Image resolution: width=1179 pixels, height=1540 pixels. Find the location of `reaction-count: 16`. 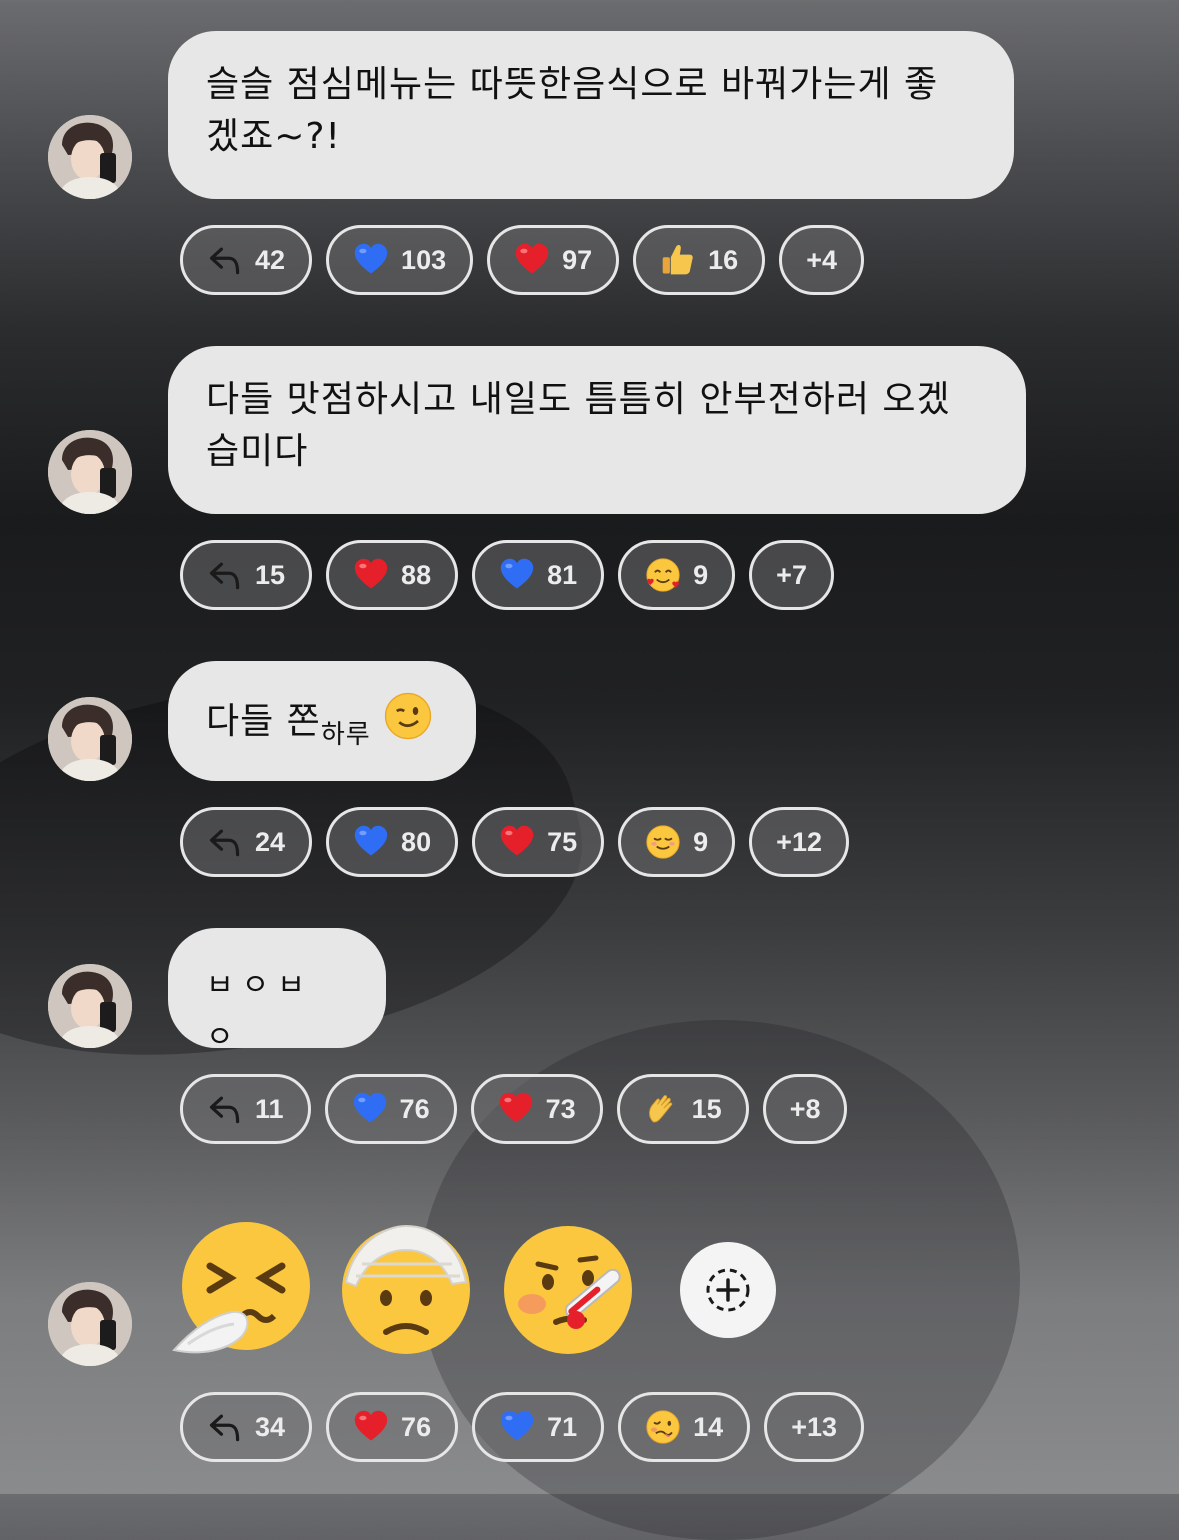

reaction-count: 16 is located at coordinates (723, 259).